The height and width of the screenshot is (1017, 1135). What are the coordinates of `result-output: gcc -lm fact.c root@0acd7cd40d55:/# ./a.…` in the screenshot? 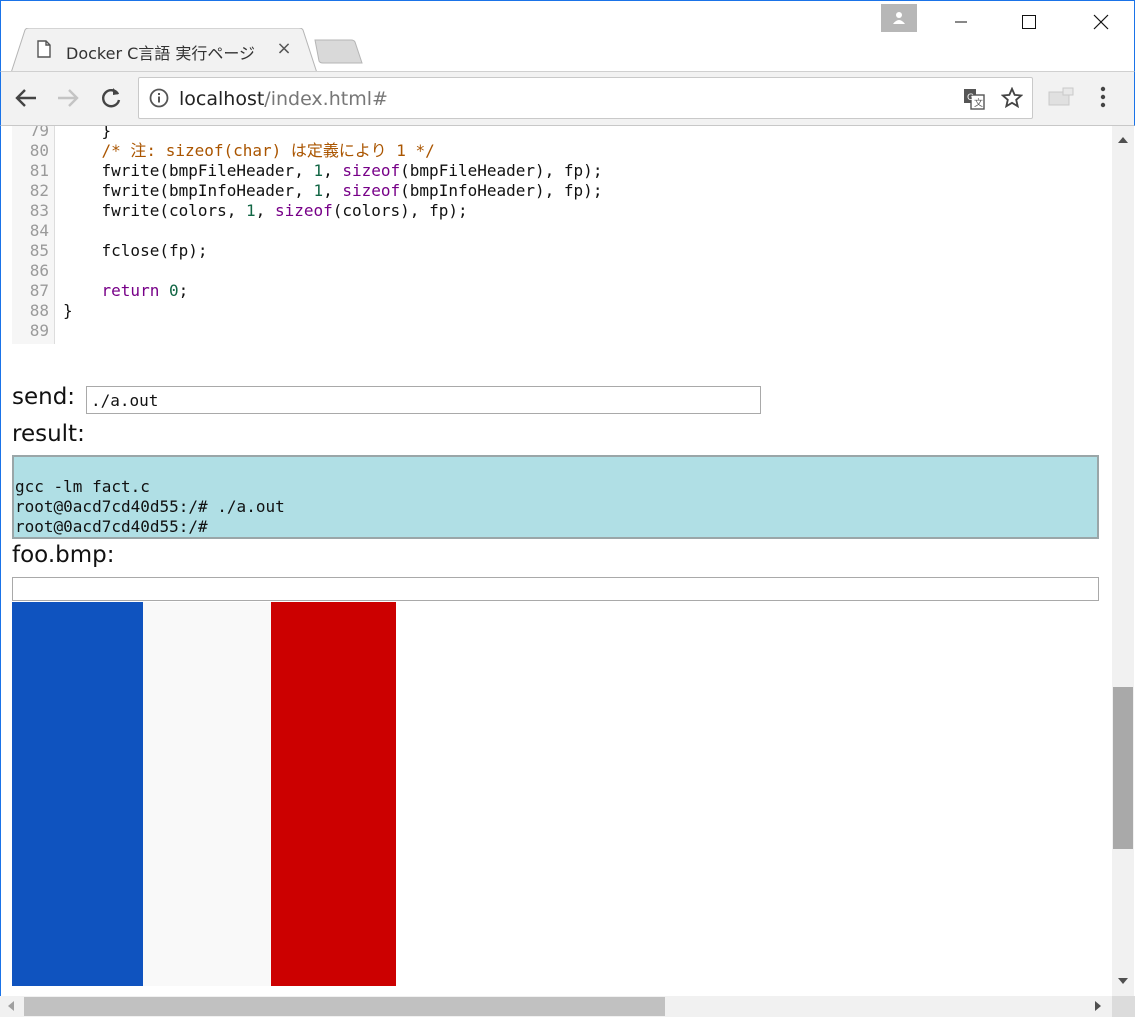 It's located at (555, 497).